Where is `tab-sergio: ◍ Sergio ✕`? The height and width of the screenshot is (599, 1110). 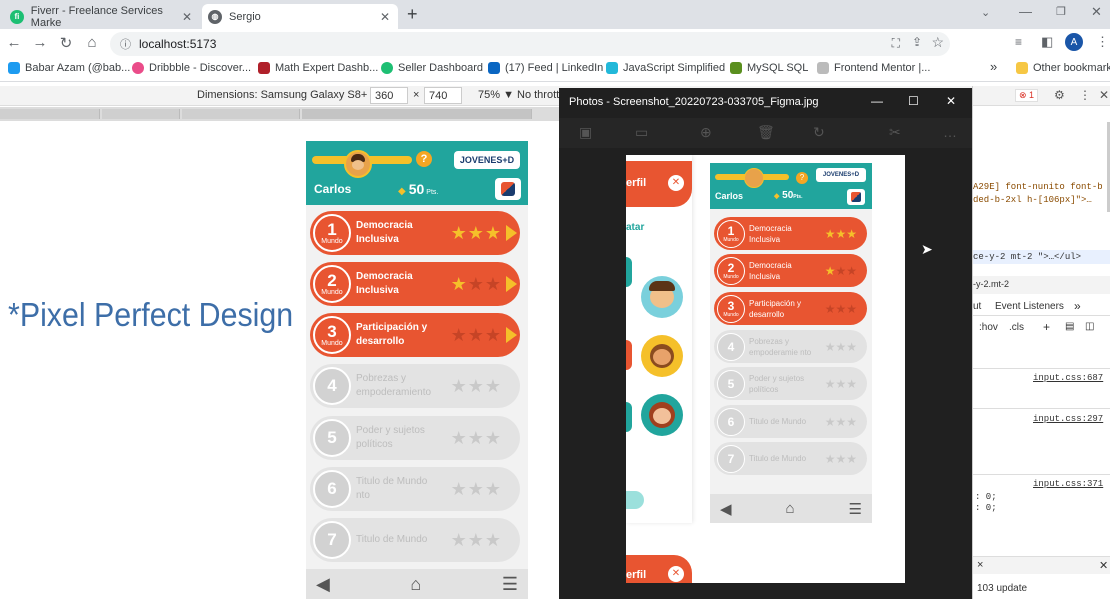 tab-sergio: ◍ Sergio ✕ is located at coordinates (300, 16).